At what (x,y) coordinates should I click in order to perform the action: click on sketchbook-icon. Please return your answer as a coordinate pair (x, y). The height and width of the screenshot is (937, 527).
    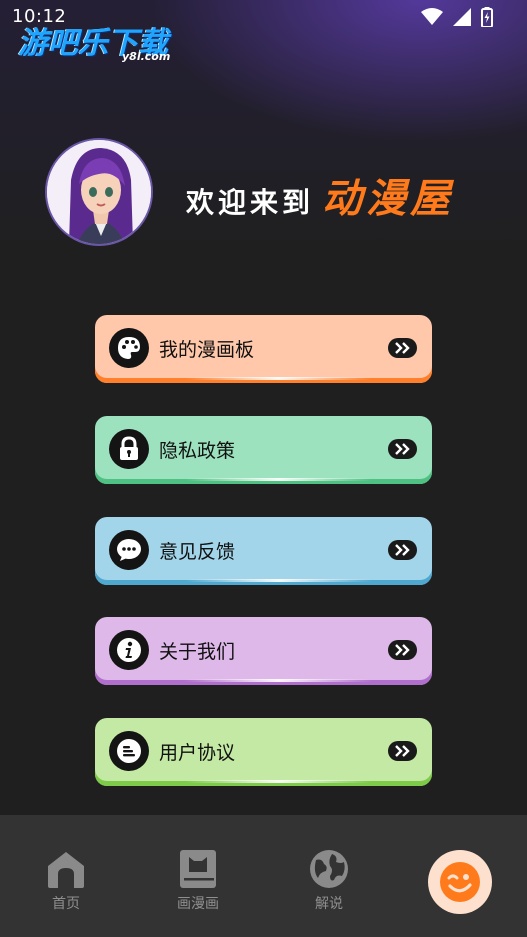
    Looking at the image, I should click on (198, 869).